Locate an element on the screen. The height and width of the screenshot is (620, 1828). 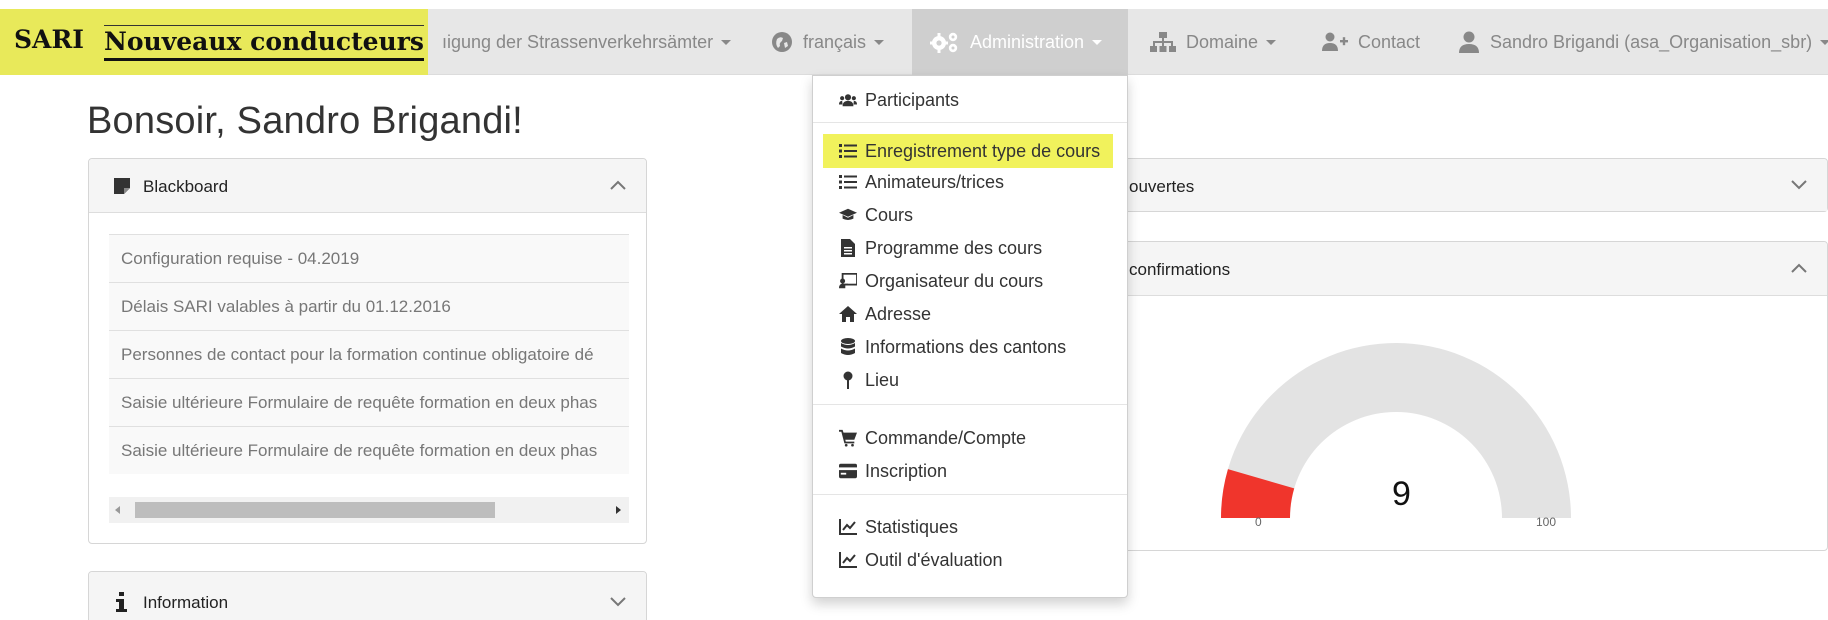
nav-domain-label: Domaine is located at coordinates (1222, 41).